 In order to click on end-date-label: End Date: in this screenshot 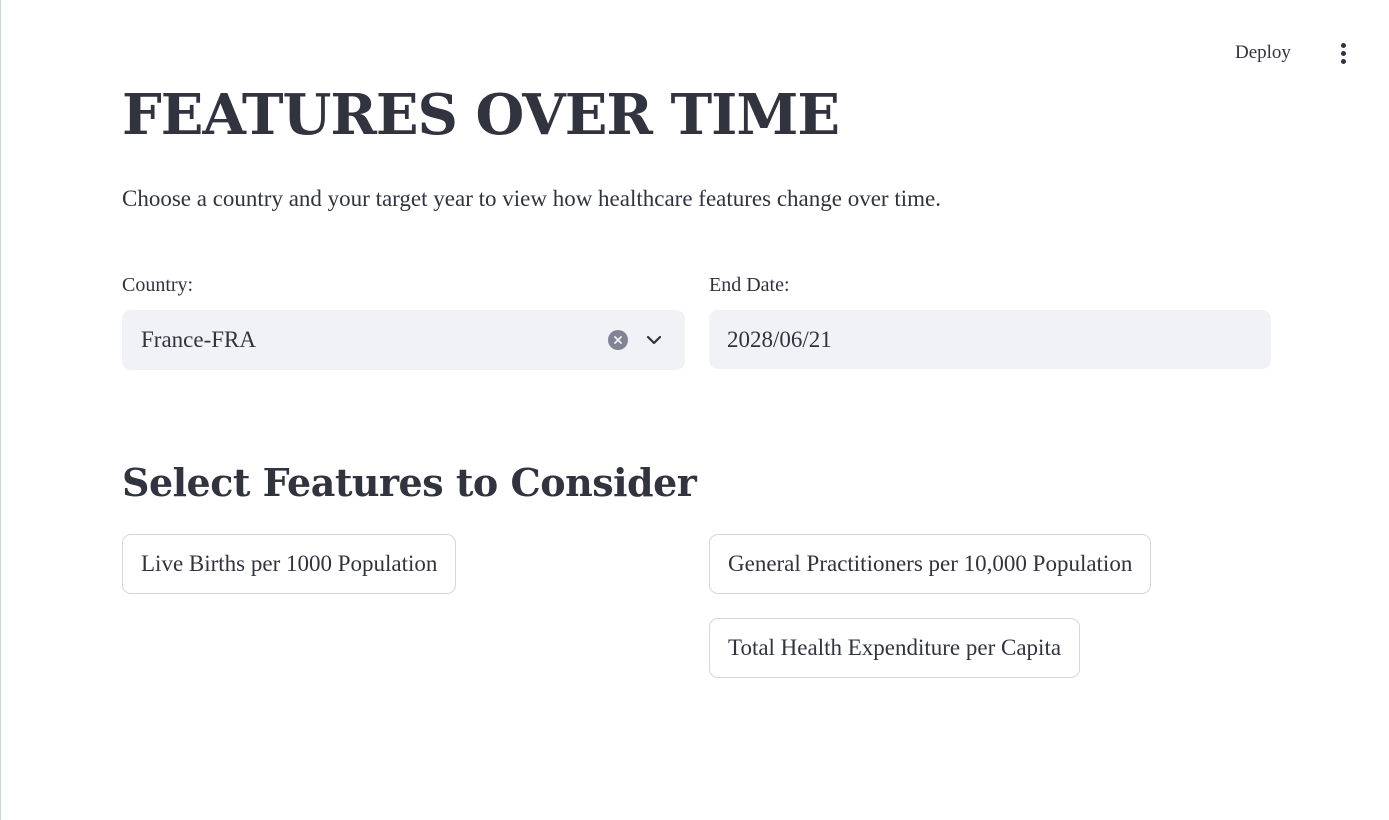, I will do `click(749, 285)`.